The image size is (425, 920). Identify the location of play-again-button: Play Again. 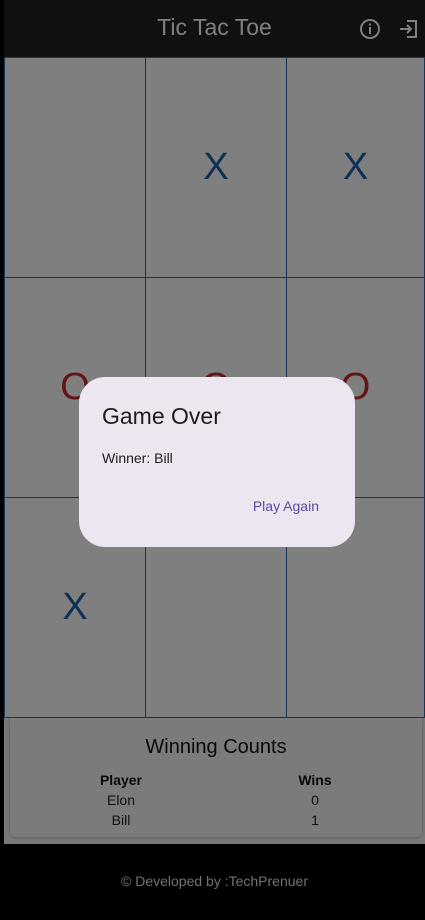
(286, 506).